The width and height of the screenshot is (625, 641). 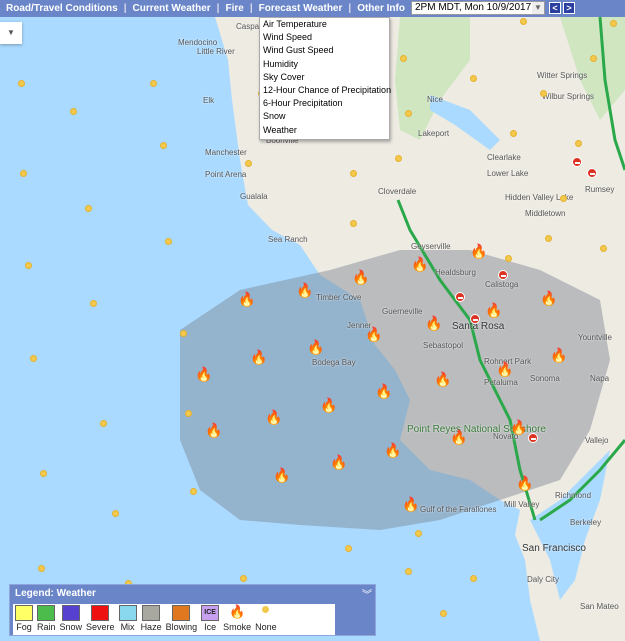 What do you see at coordinates (326, 24) in the screenshot?
I see `menu-item-air-temperature: Air Temperature` at bounding box center [326, 24].